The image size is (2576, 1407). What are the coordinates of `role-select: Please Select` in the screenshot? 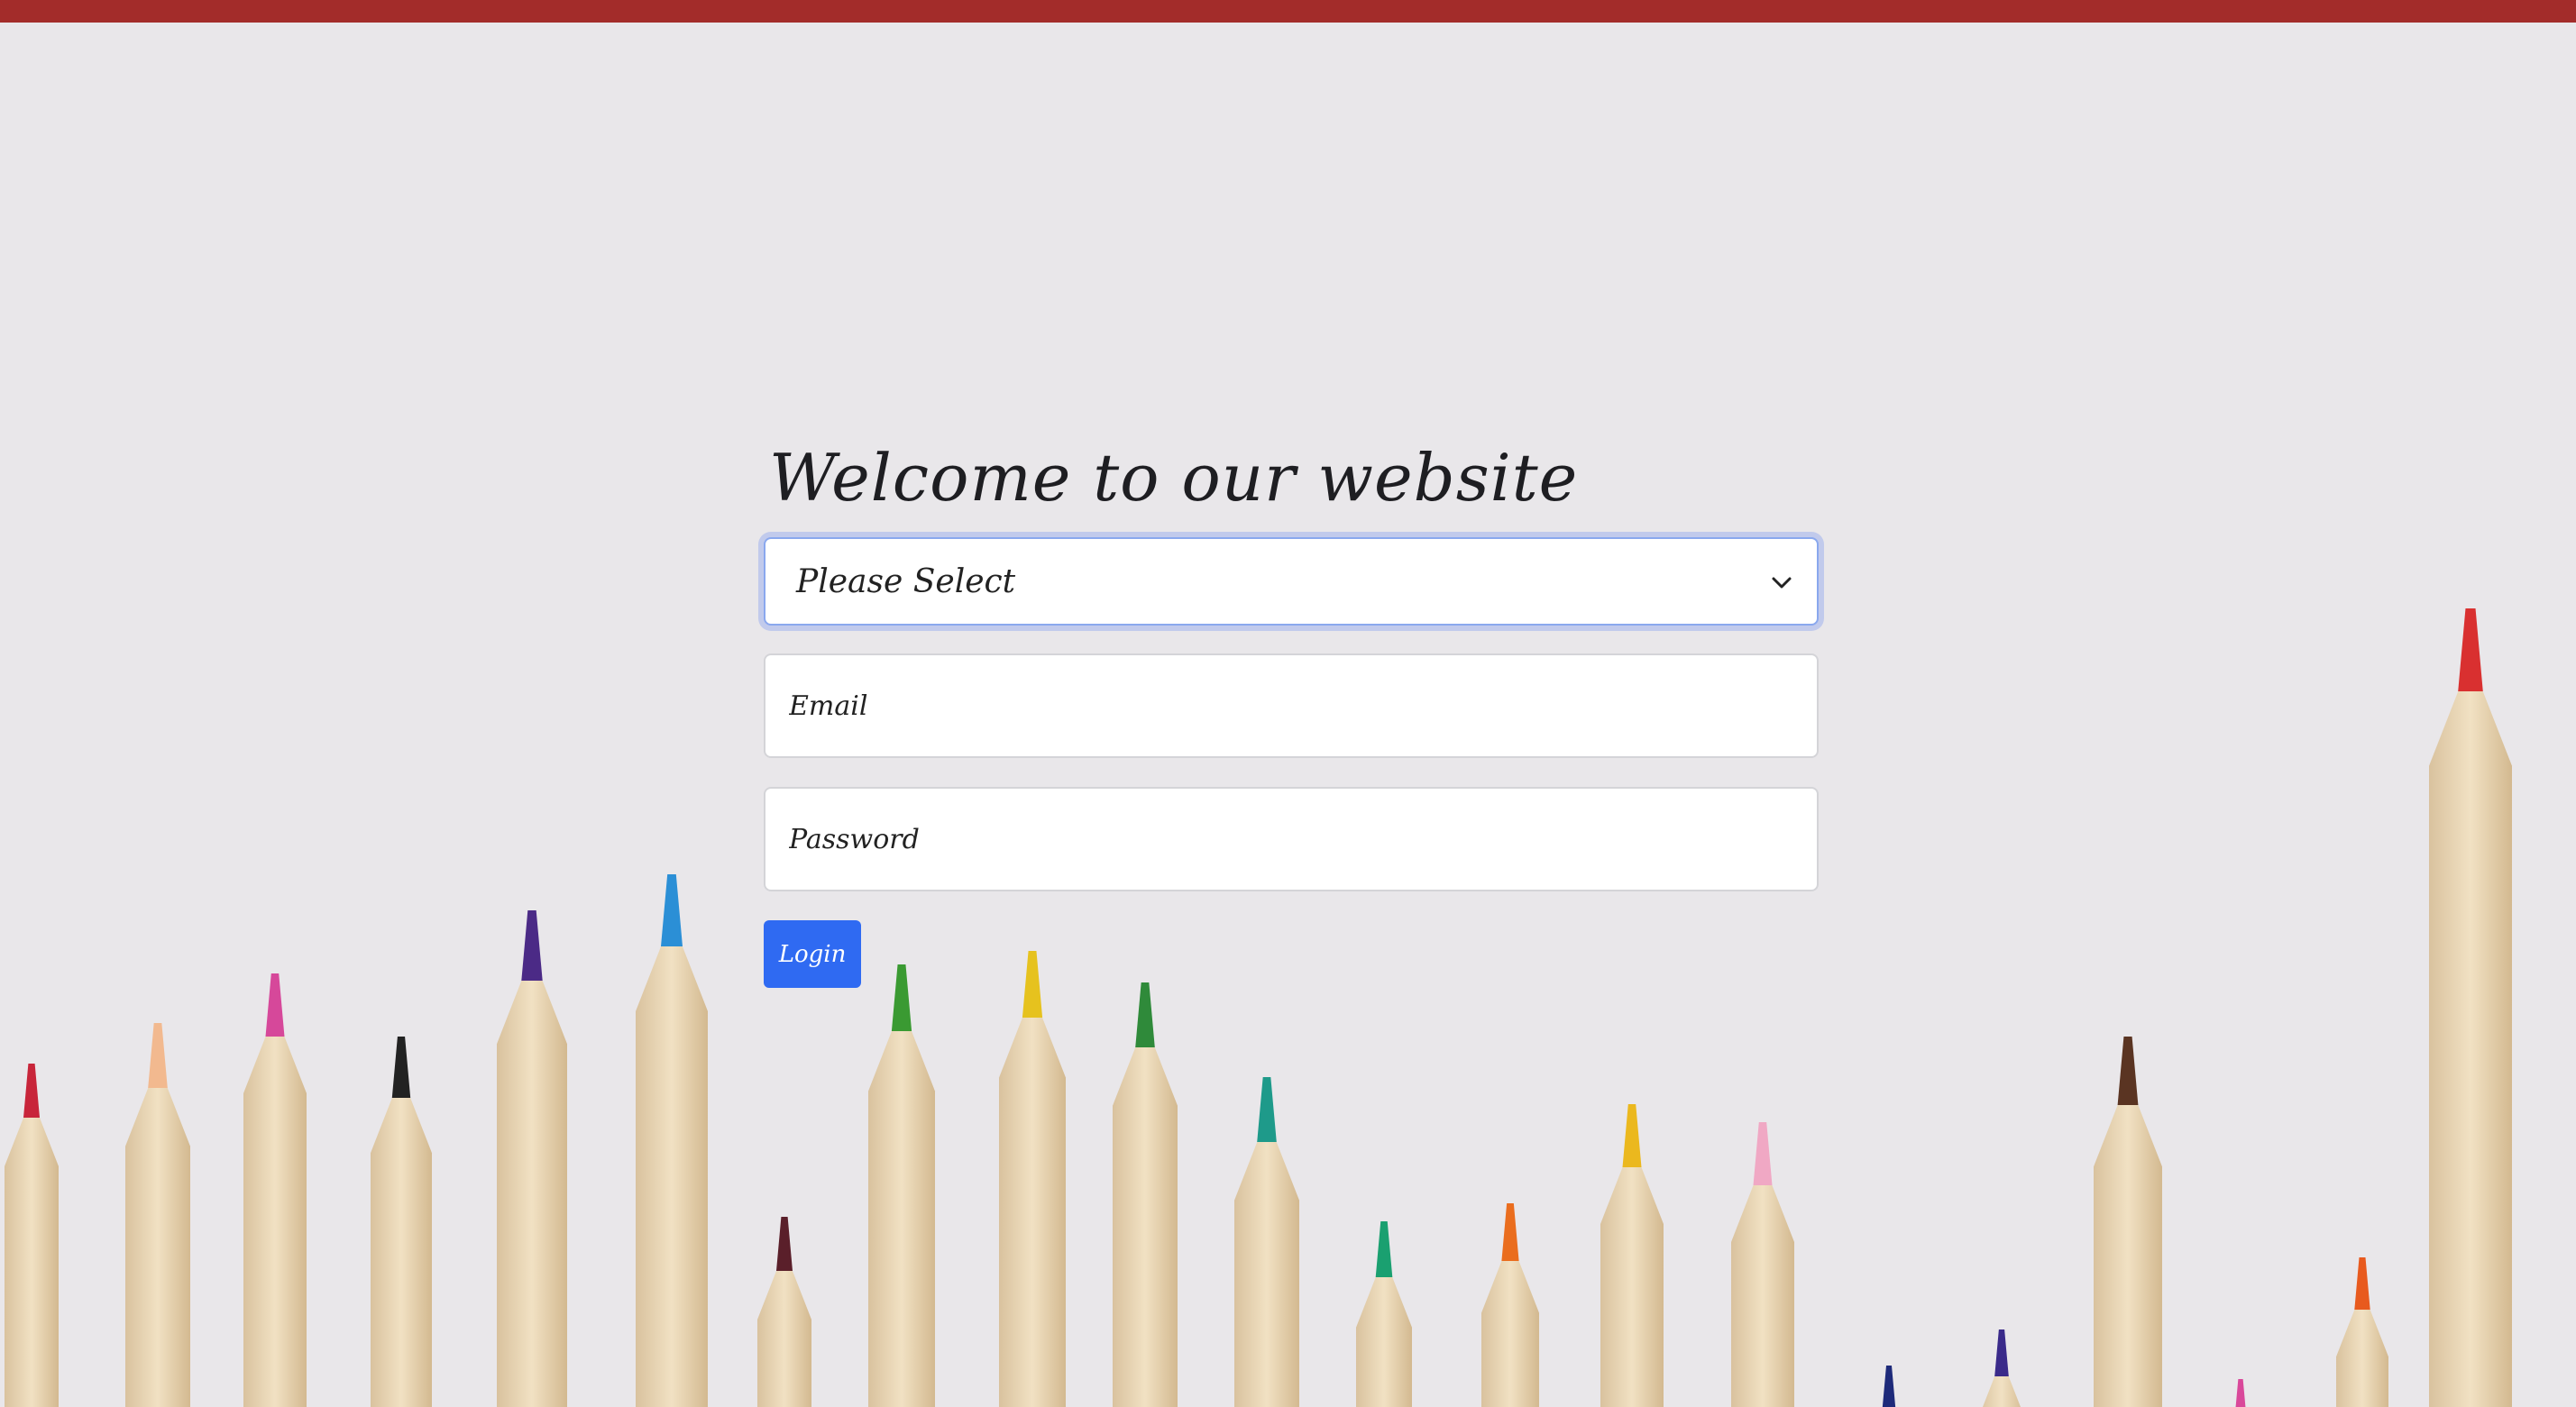 It's located at (1291, 581).